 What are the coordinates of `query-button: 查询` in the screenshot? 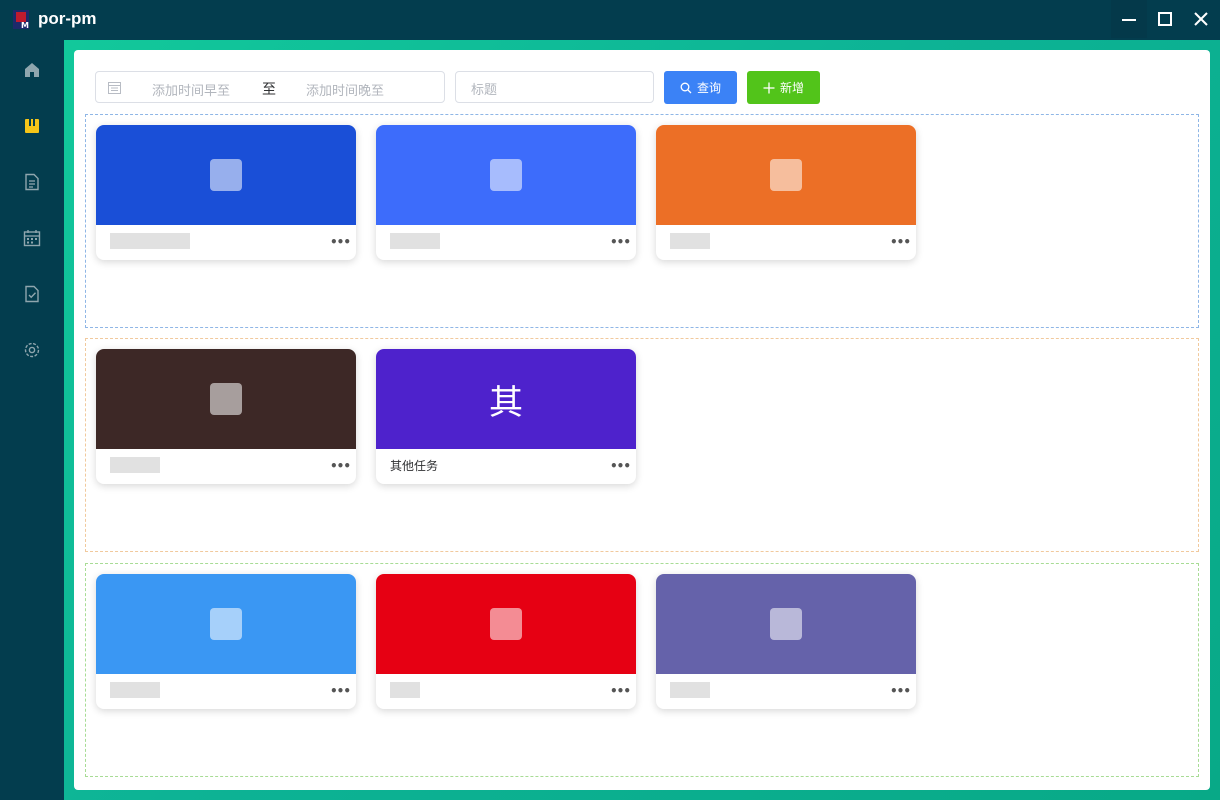 It's located at (700, 87).